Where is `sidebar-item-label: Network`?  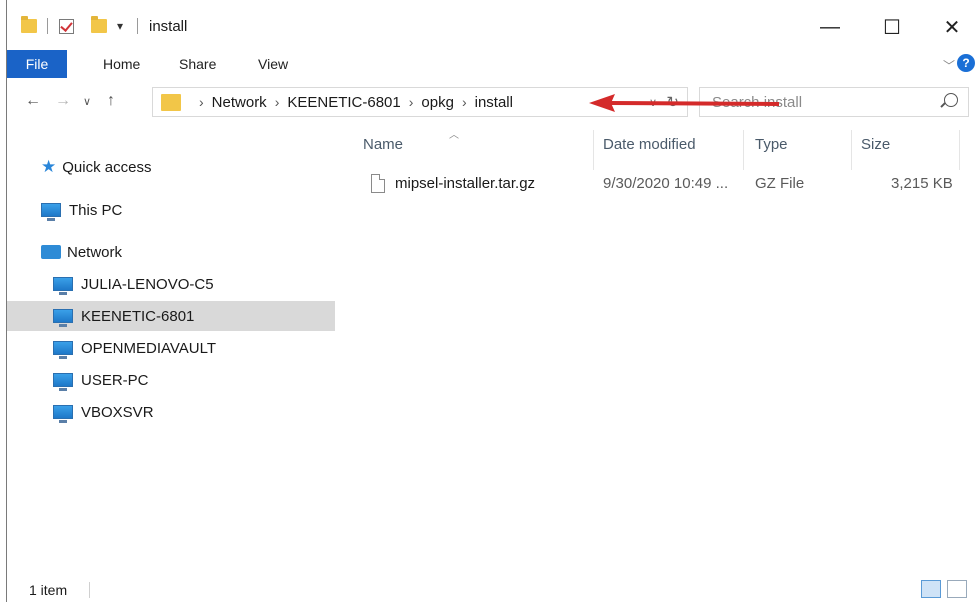
sidebar-item-label: Network is located at coordinates (95, 252).